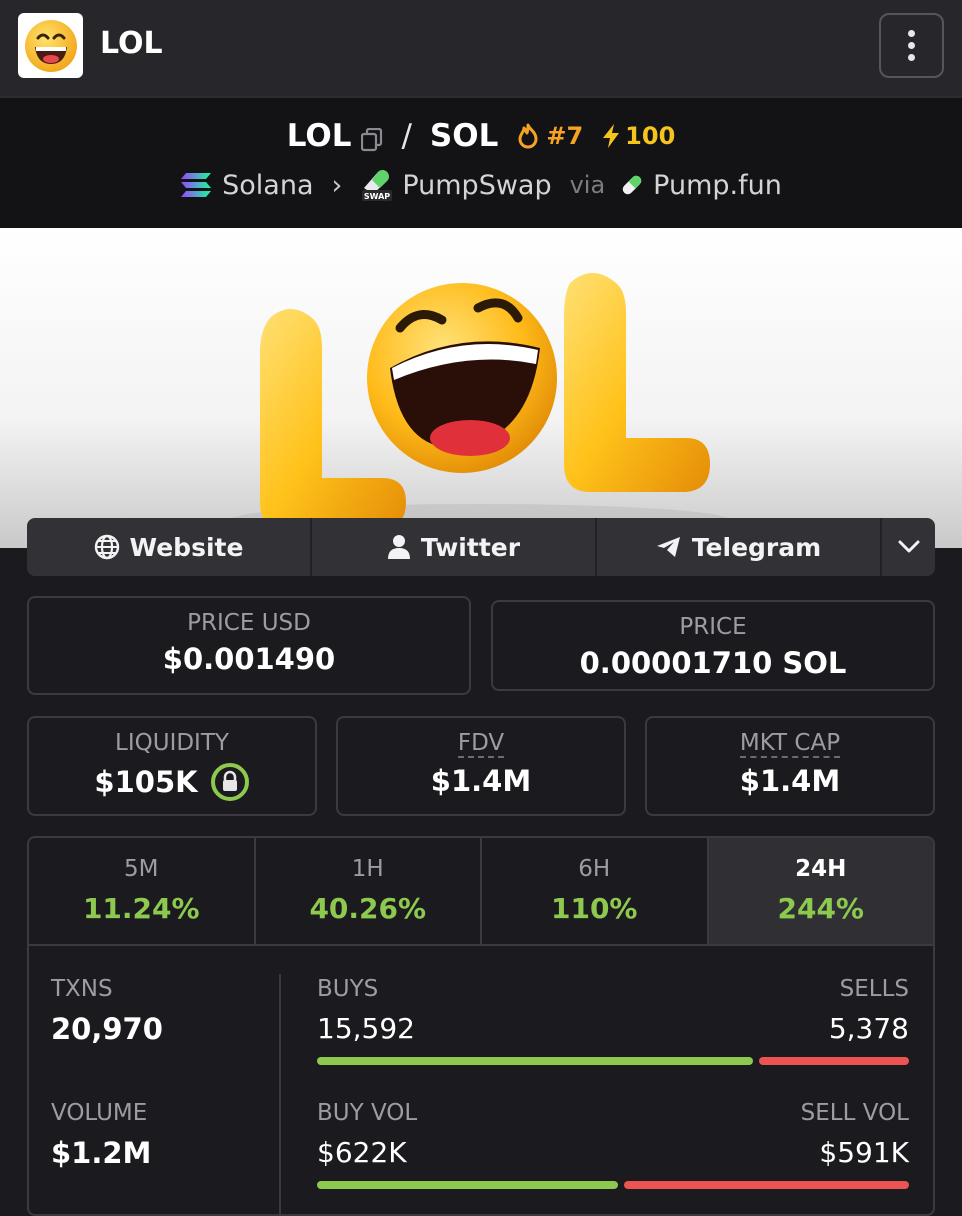  What do you see at coordinates (142, 891) in the screenshot?
I see `tab-5m: 5M 11.24%` at bounding box center [142, 891].